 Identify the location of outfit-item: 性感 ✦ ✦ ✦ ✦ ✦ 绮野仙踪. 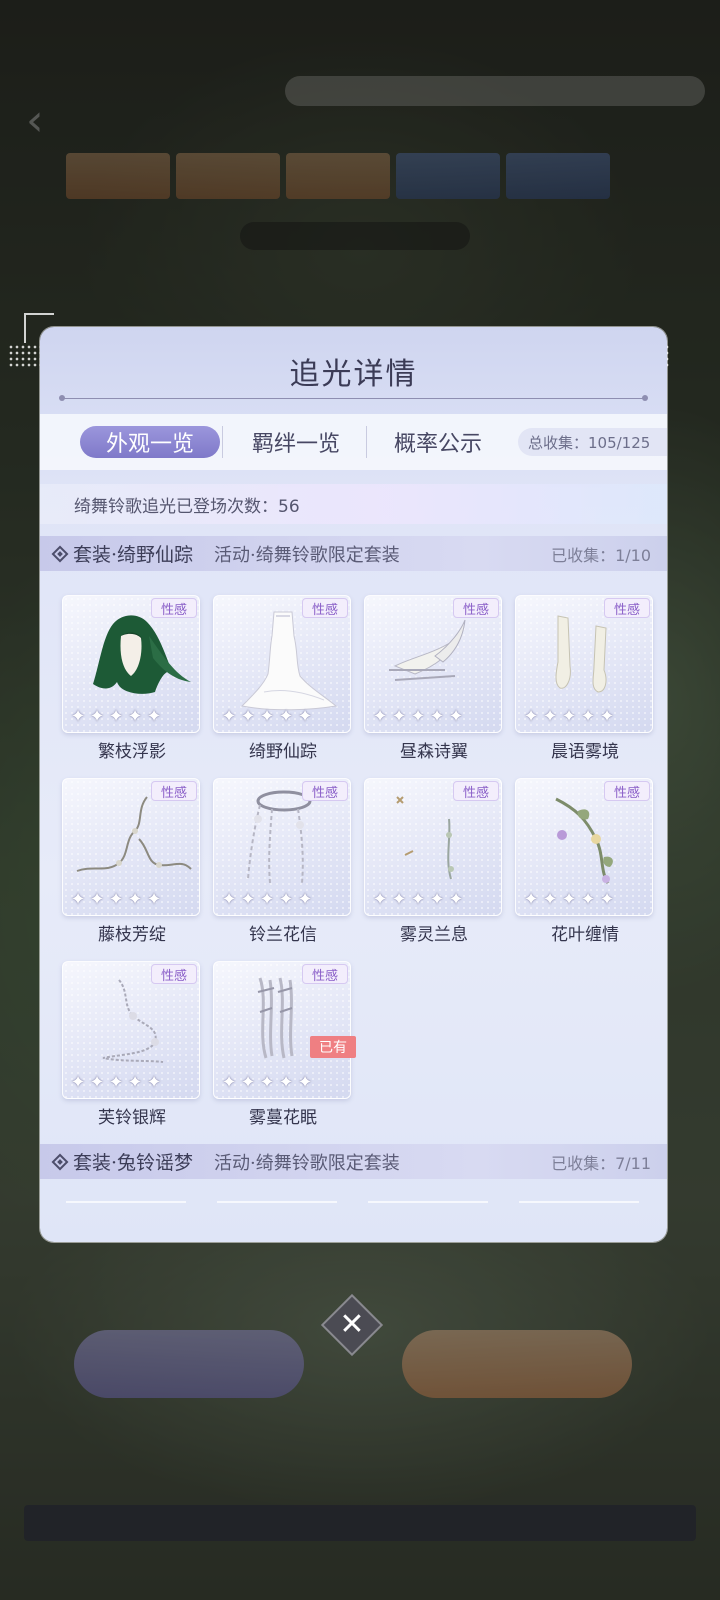
(283, 680).